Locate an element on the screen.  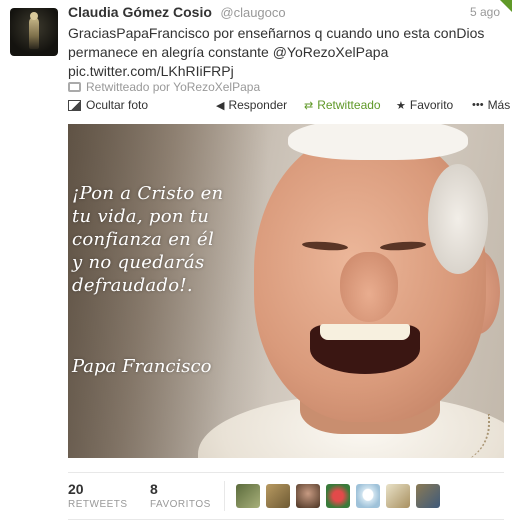
tweet-header: Claudia Gómez Cosio @claugoco 5 ago is located at coordinates (285, 13).